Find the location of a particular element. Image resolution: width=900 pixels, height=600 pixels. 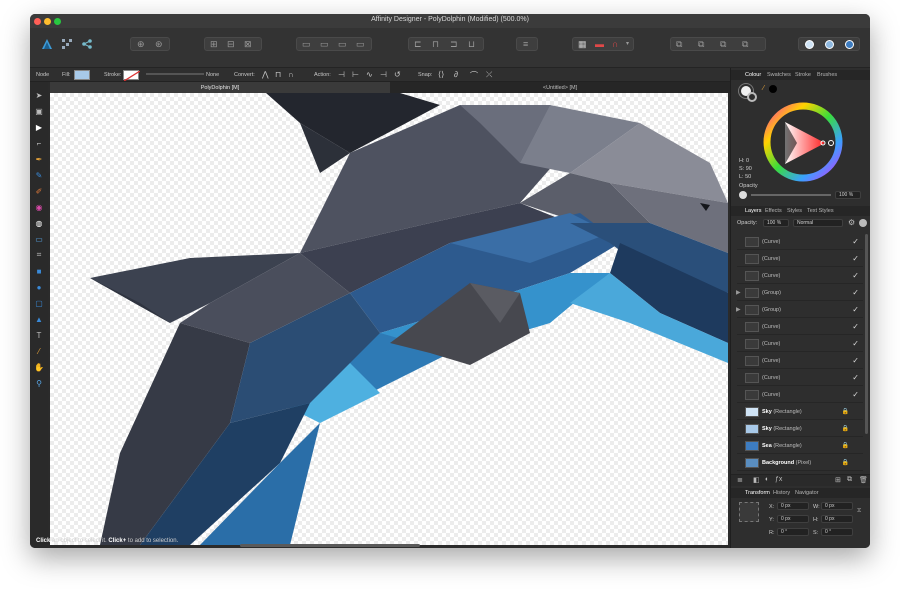

tab-untitled: <Untitled> [M] is located at coordinates (560, 87).